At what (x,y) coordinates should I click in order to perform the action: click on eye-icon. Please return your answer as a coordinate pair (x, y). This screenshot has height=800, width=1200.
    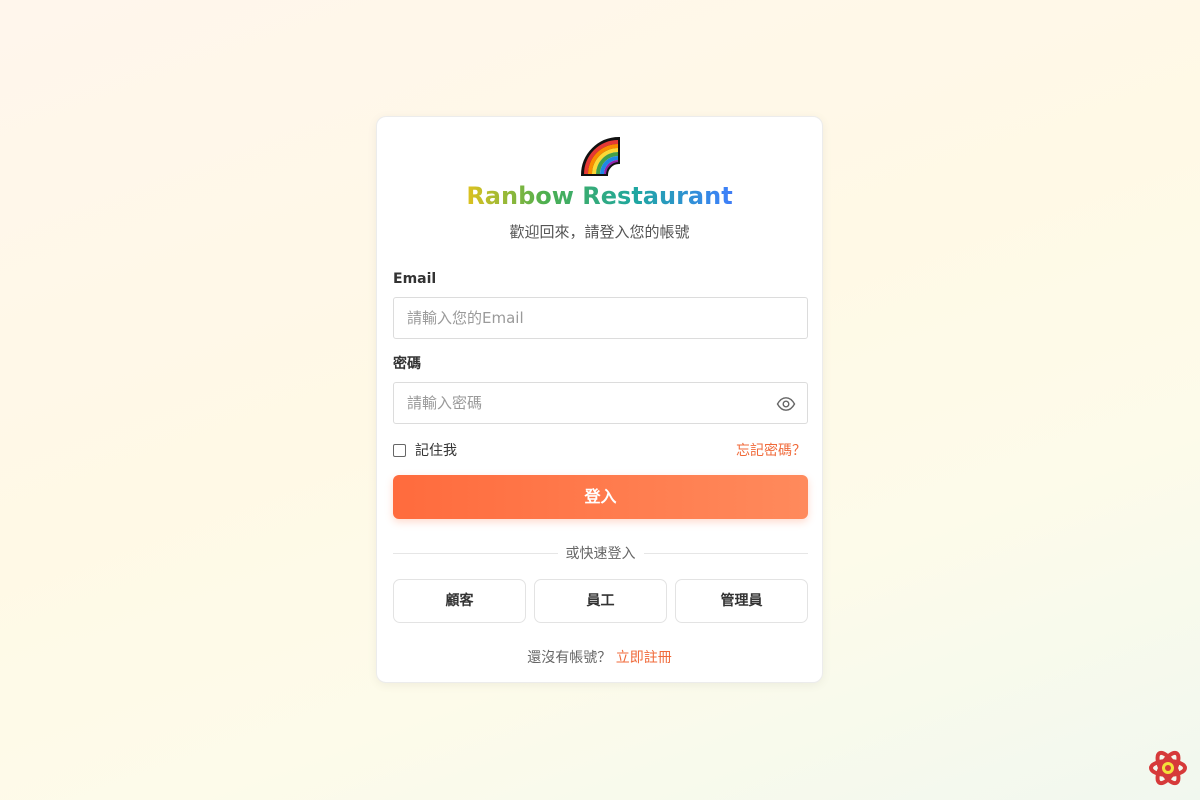
    Looking at the image, I should click on (786, 404).